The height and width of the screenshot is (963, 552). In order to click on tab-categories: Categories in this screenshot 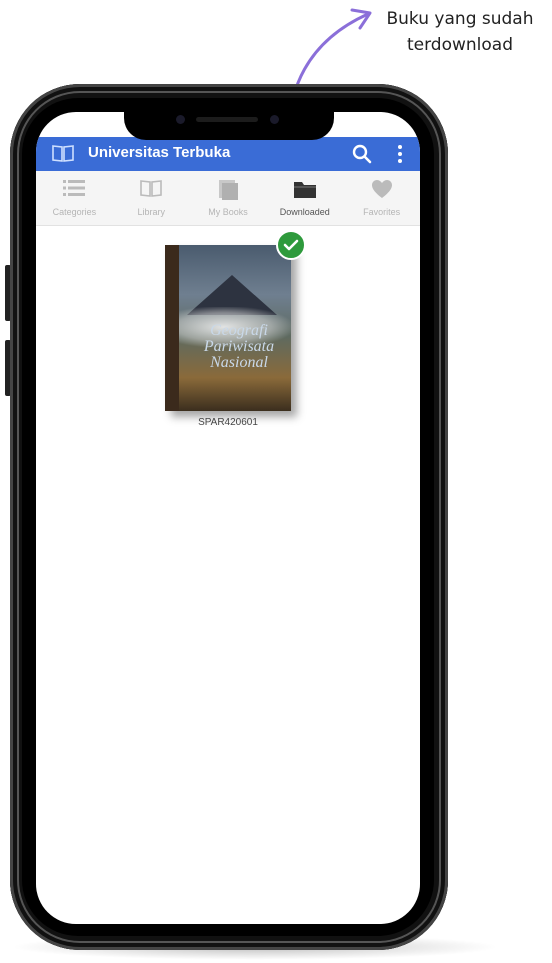, I will do `click(74, 198)`.